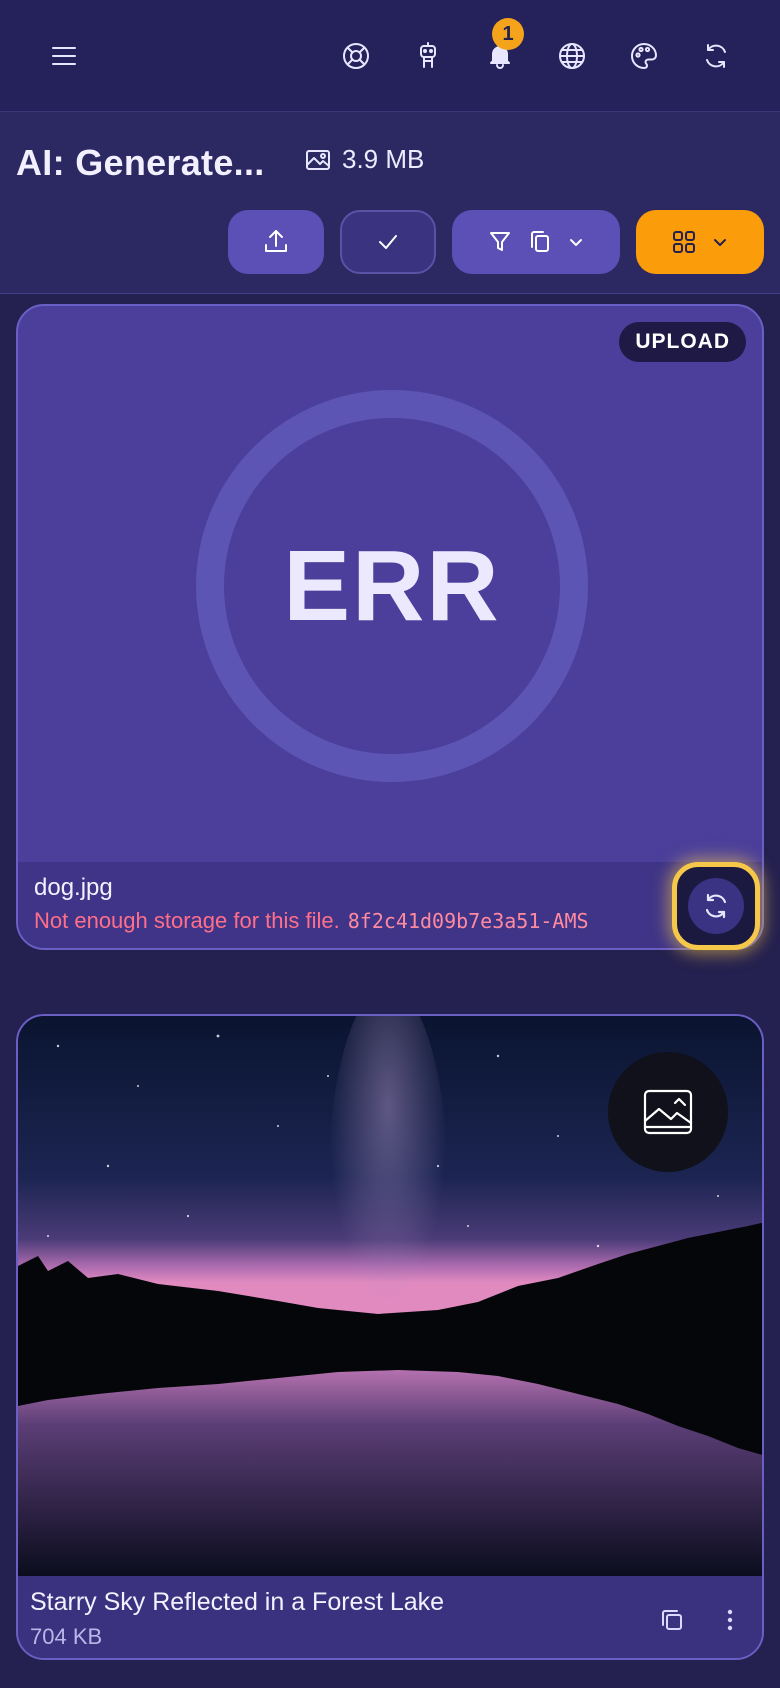 The height and width of the screenshot is (1688, 780). I want to click on error-status-text: ERR, so click(392, 585).